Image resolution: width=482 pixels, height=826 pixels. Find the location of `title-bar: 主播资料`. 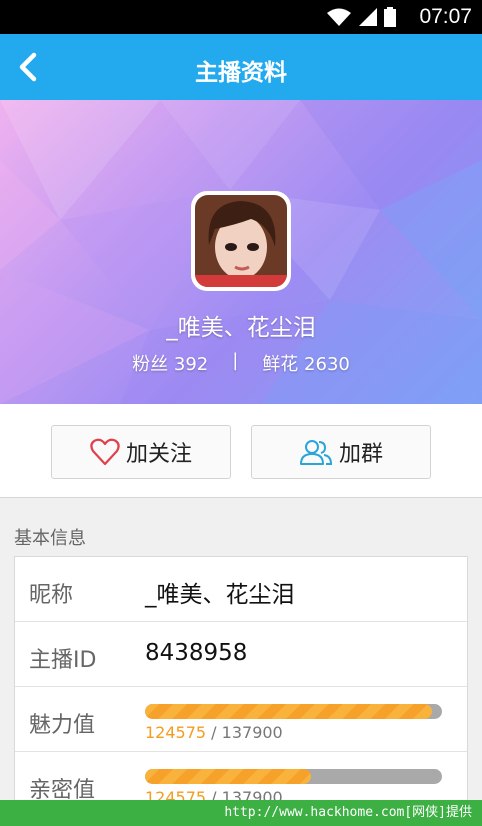

title-bar: 主播资料 is located at coordinates (241, 67).